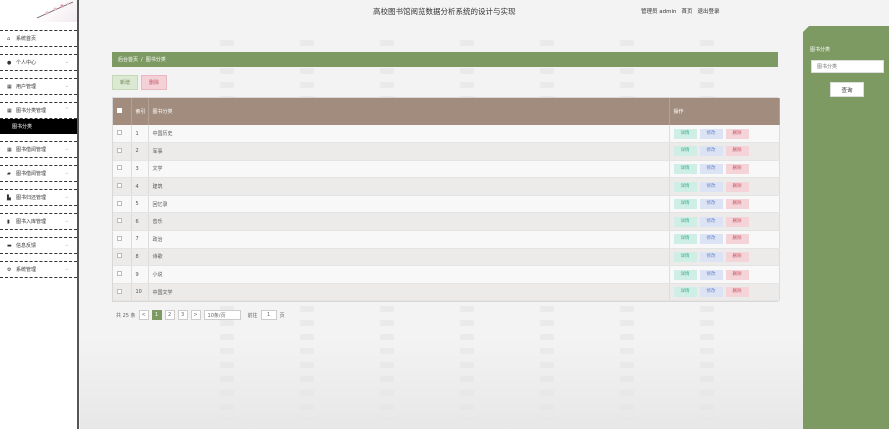 The height and width of the screenshot is (429, 889). Describe the element at coordinates (31, 150) in the screenshot. I see `sidebar-item-label: 图书借阅管理` at that location.